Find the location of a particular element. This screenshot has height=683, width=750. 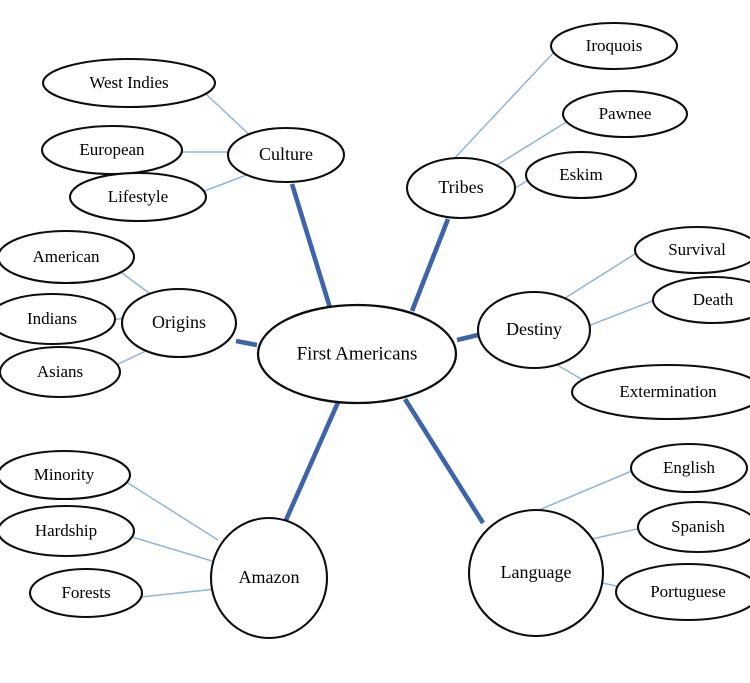

trunk-edge-origins is located at coordinates (246, 343).